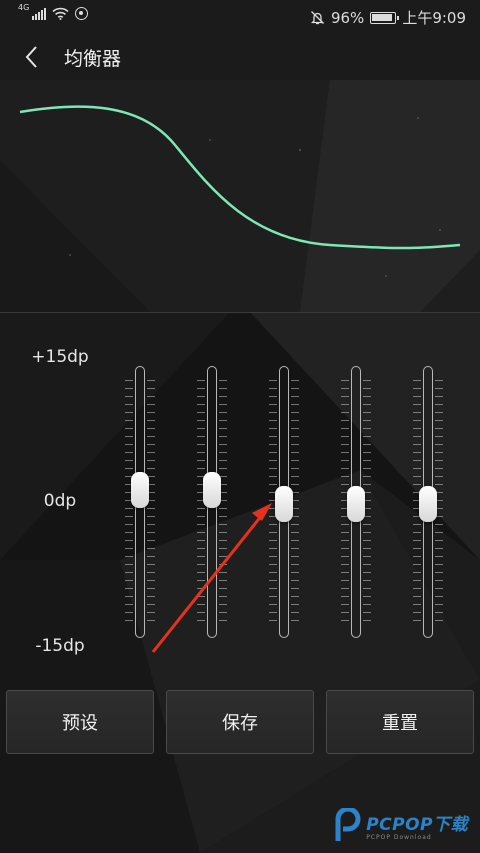 The height and width of the screenshot is (853, 480). Describe the element at coordinates (80, 722) in the screenshot. I see `preset-button: 预设` at that location.